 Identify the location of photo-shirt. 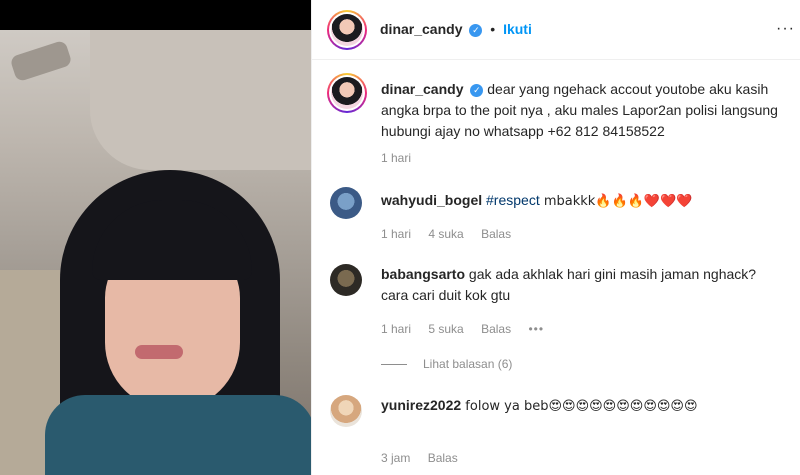
(178, 435).